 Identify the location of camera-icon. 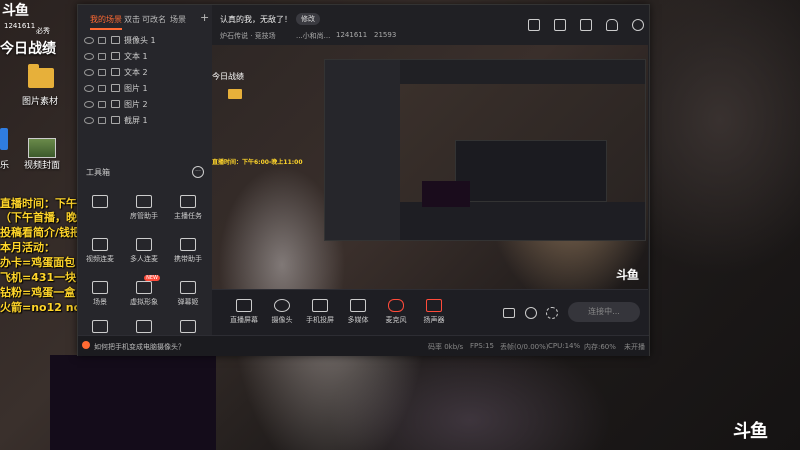
(115, 40).